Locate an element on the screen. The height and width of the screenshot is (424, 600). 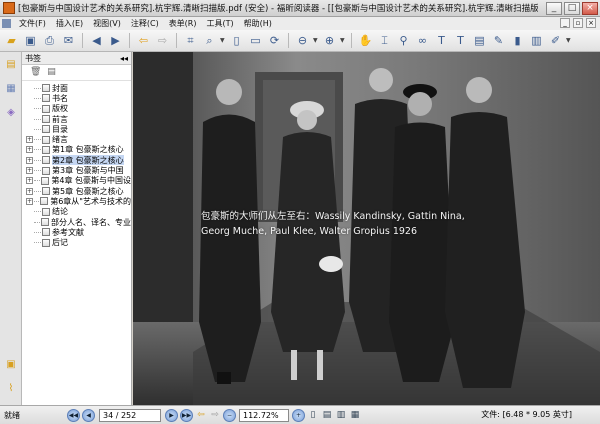
next-page-button: ▶ is located at coordinates (171, 415).